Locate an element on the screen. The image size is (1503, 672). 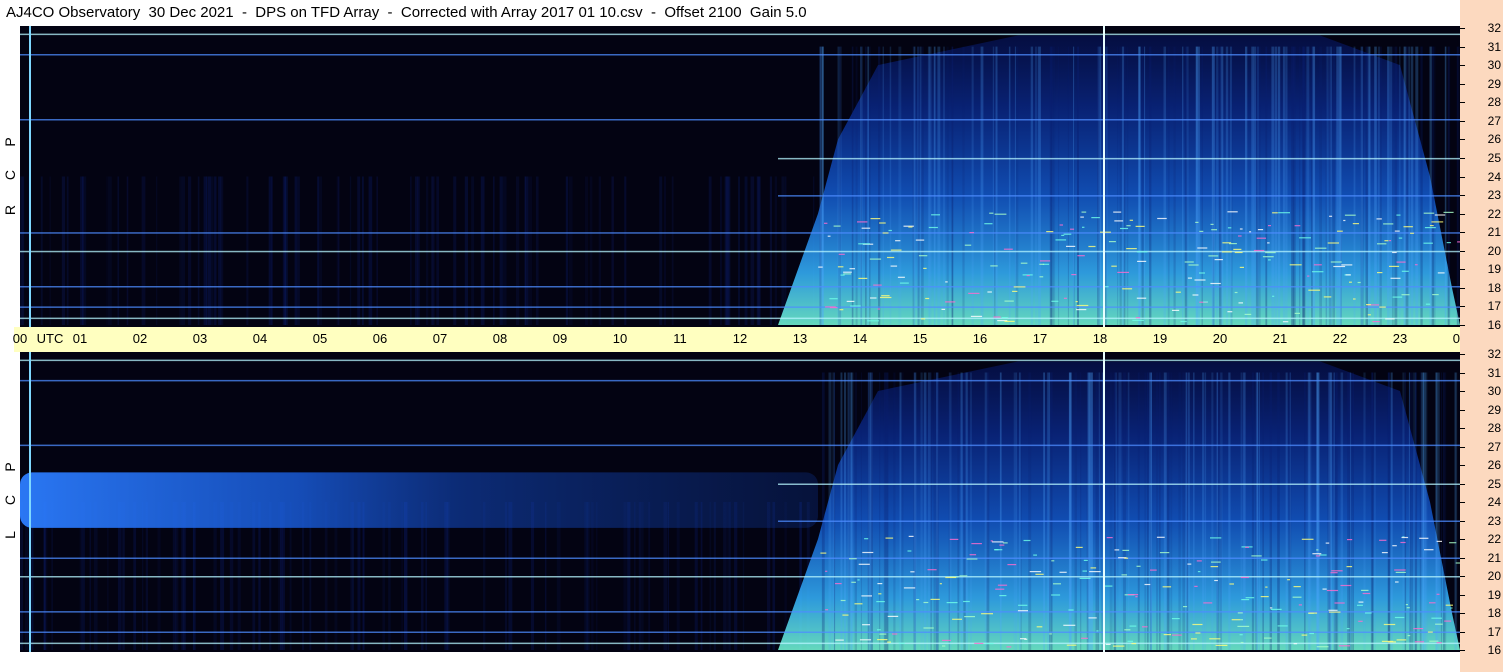
marker-line-18utc is located at coordinates (1104, 176).